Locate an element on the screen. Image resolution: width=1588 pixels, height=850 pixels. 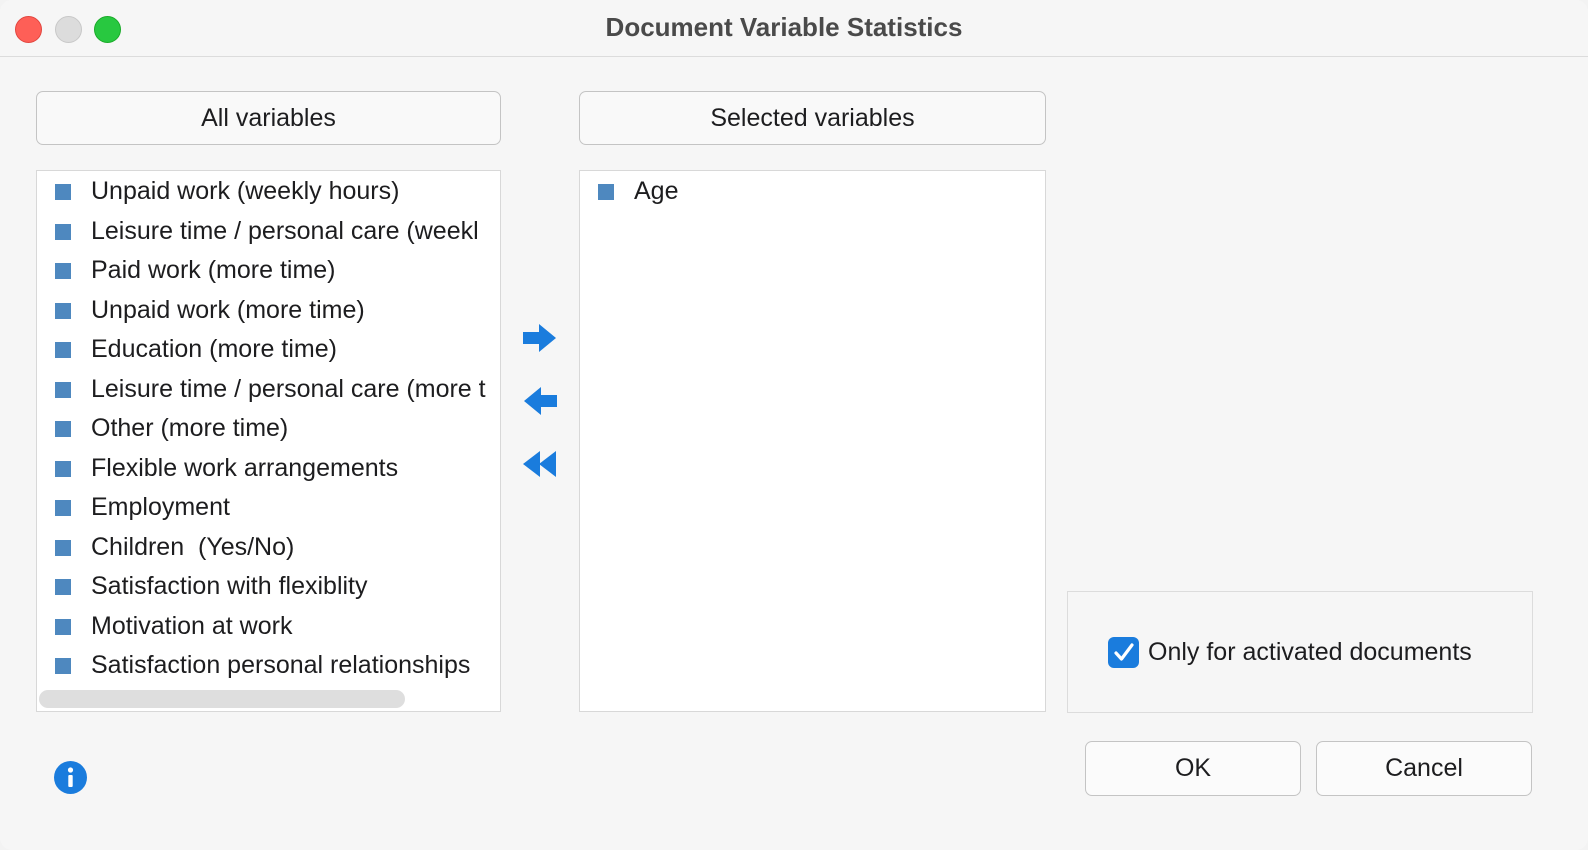
list-item: Other (more time) is located at coordinates (268, 429).